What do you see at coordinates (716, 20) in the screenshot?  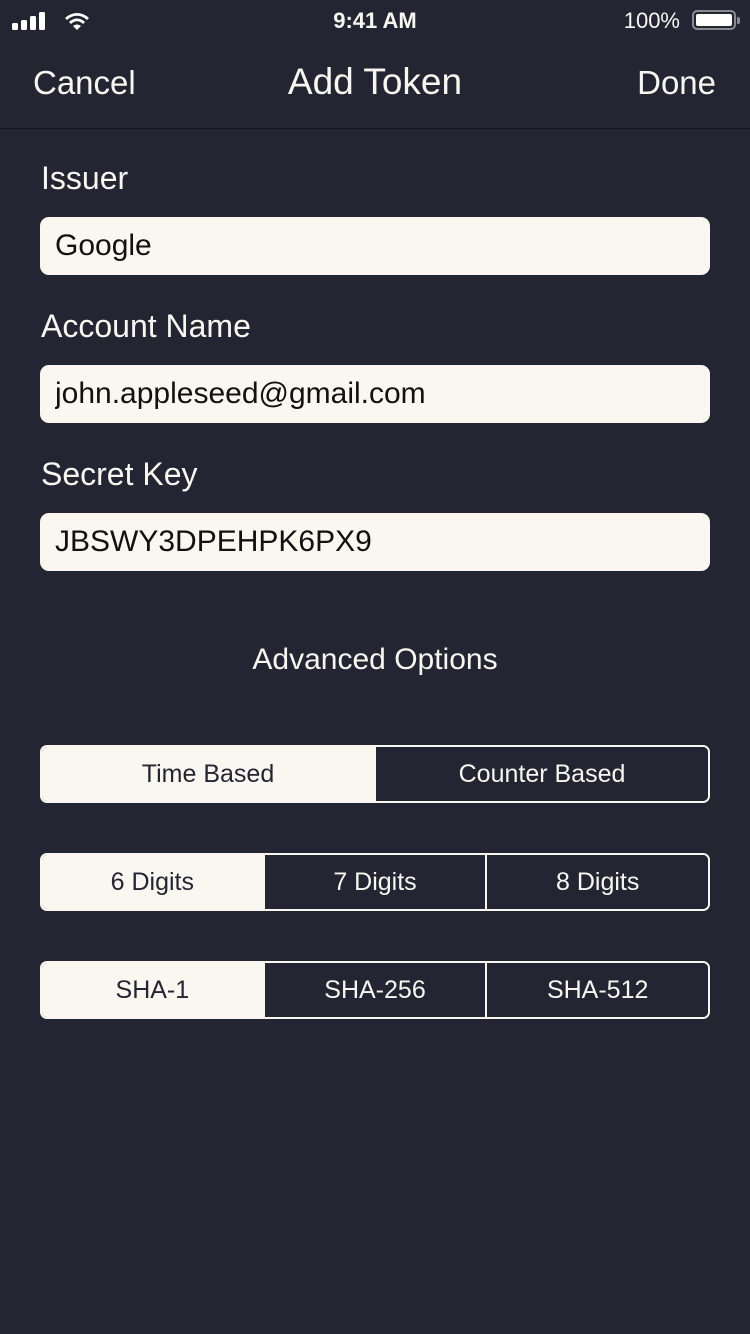 I see `battery-icon` at bounding box center [716, 20].